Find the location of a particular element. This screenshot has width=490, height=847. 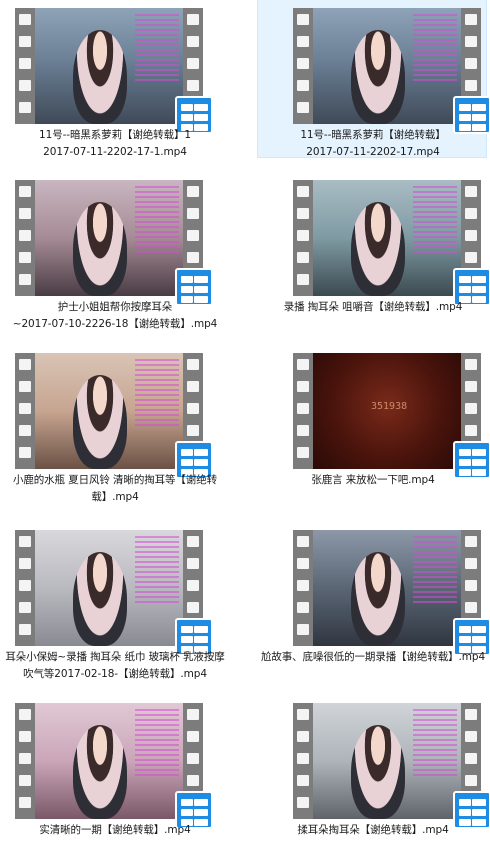

file-item: 揉耳朵掏耳朵【谢绝转载】.mp4 is located at coordinates (374, 771).